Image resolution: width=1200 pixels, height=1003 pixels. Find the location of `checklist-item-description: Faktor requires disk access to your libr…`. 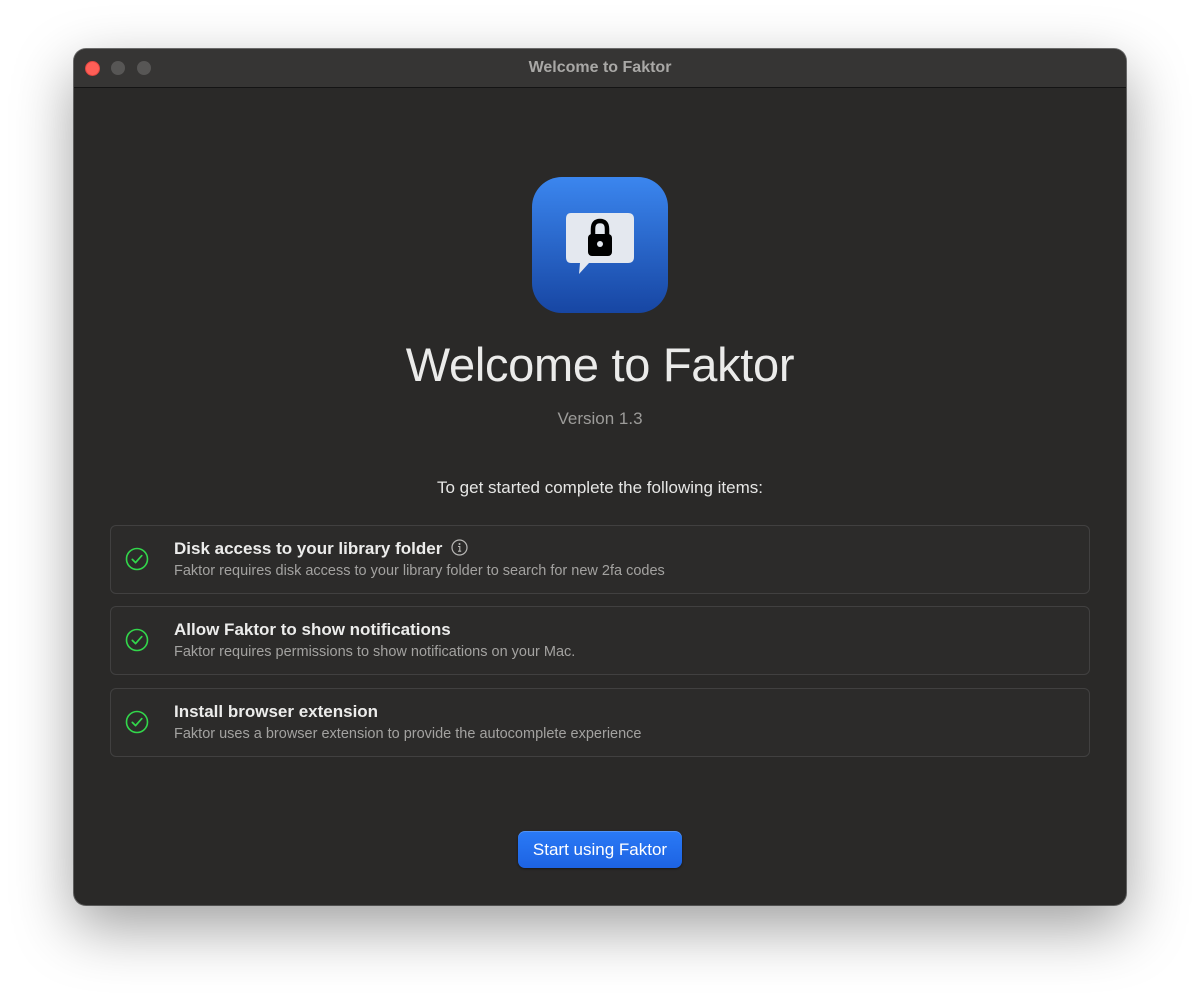

checklist-item-description: Faktor requires disk access to your libr… is located at coordinates (419, 571).